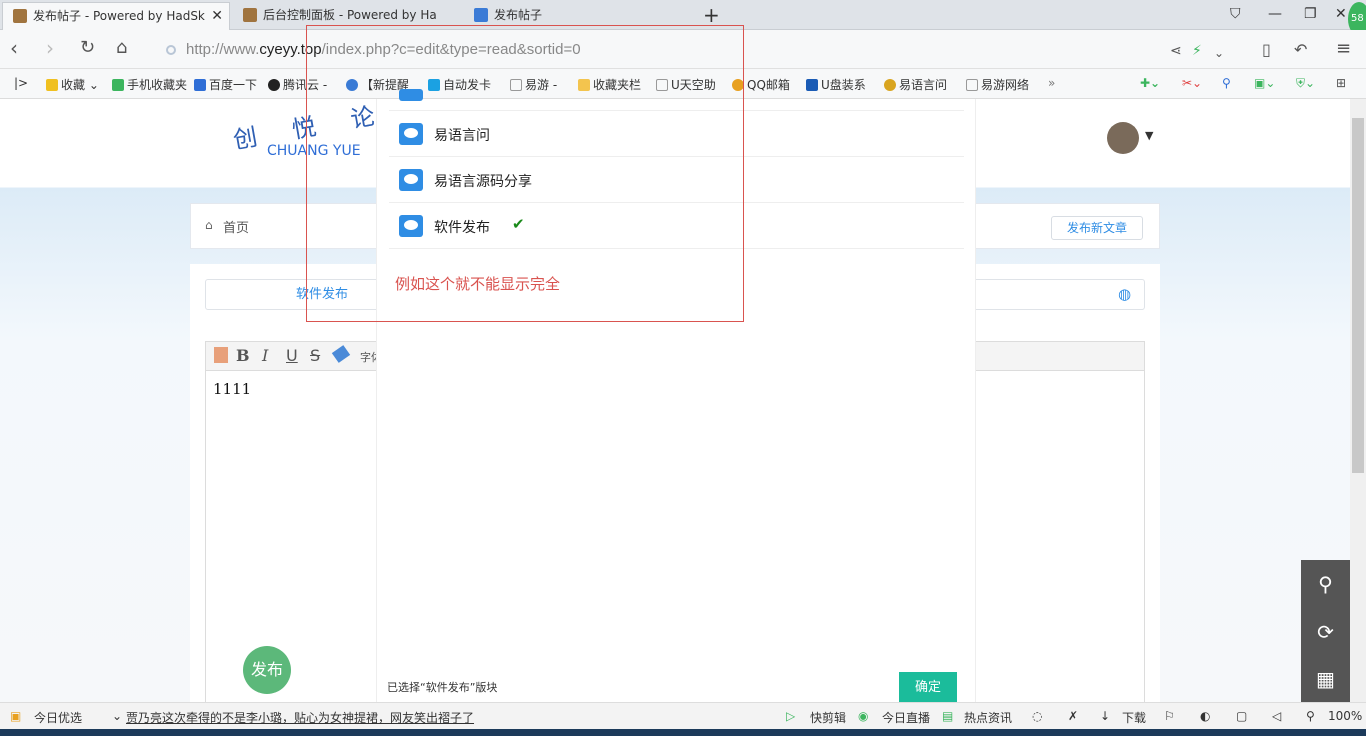 The width and height of the screenshot is (1366, 736). I want to click on status-left-label: 今日优选, so click(58, 717).